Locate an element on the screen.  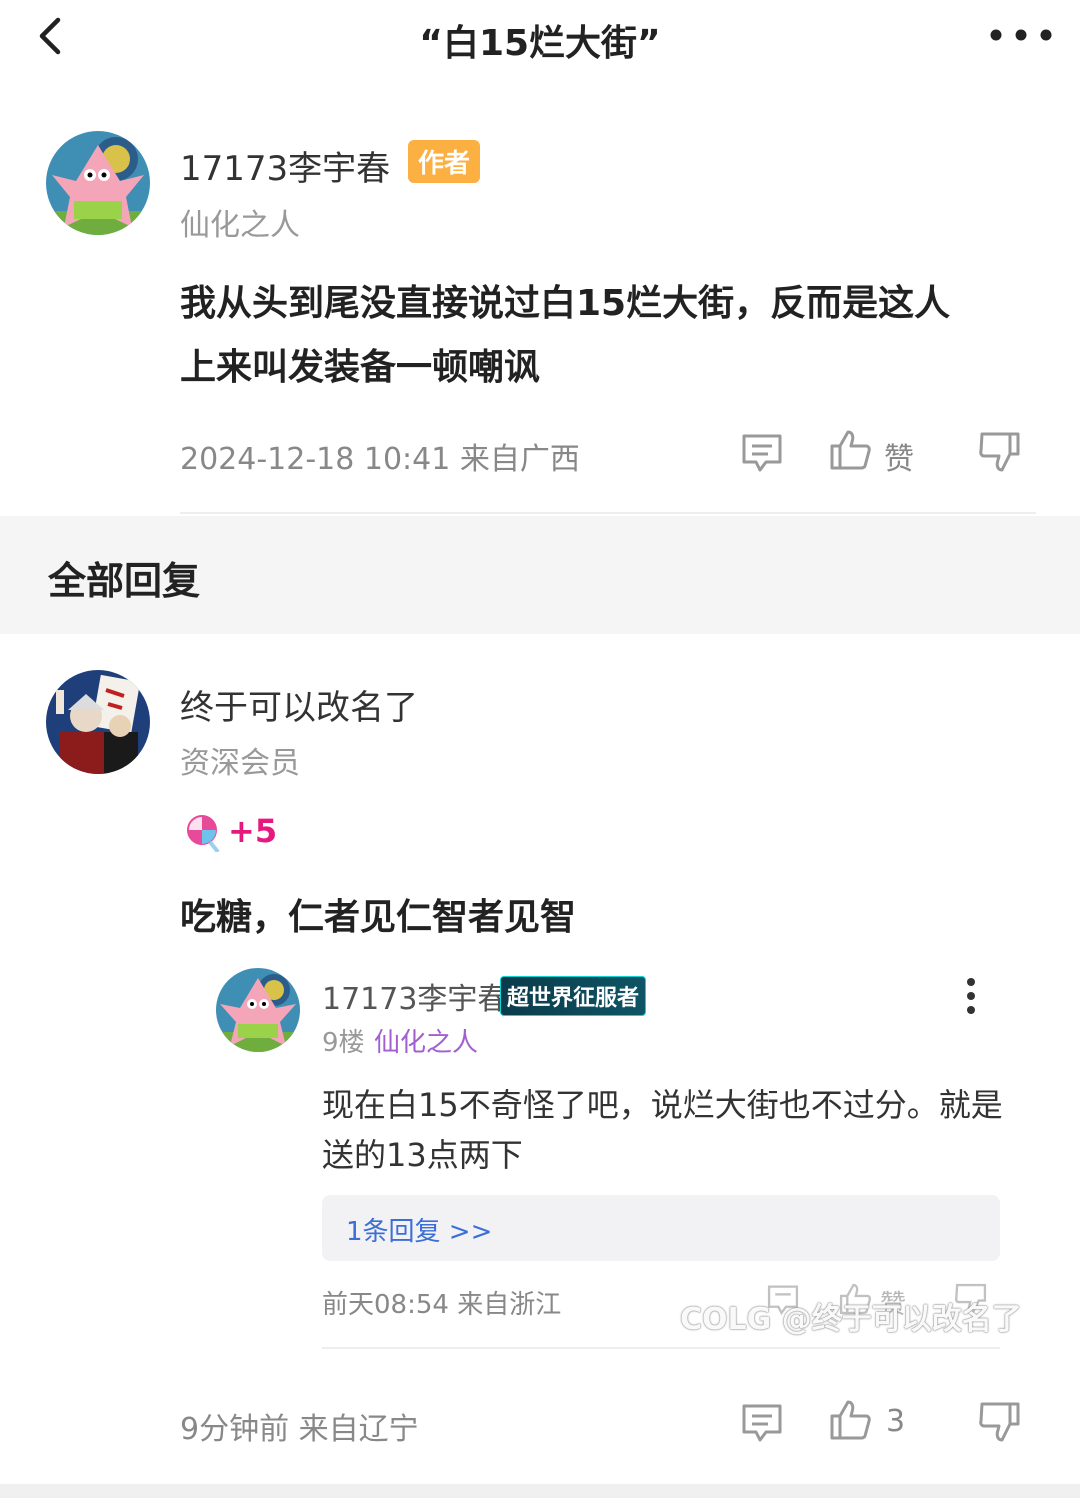
reply-author-rank: 资深会员 is located at coordinates (240, 763).